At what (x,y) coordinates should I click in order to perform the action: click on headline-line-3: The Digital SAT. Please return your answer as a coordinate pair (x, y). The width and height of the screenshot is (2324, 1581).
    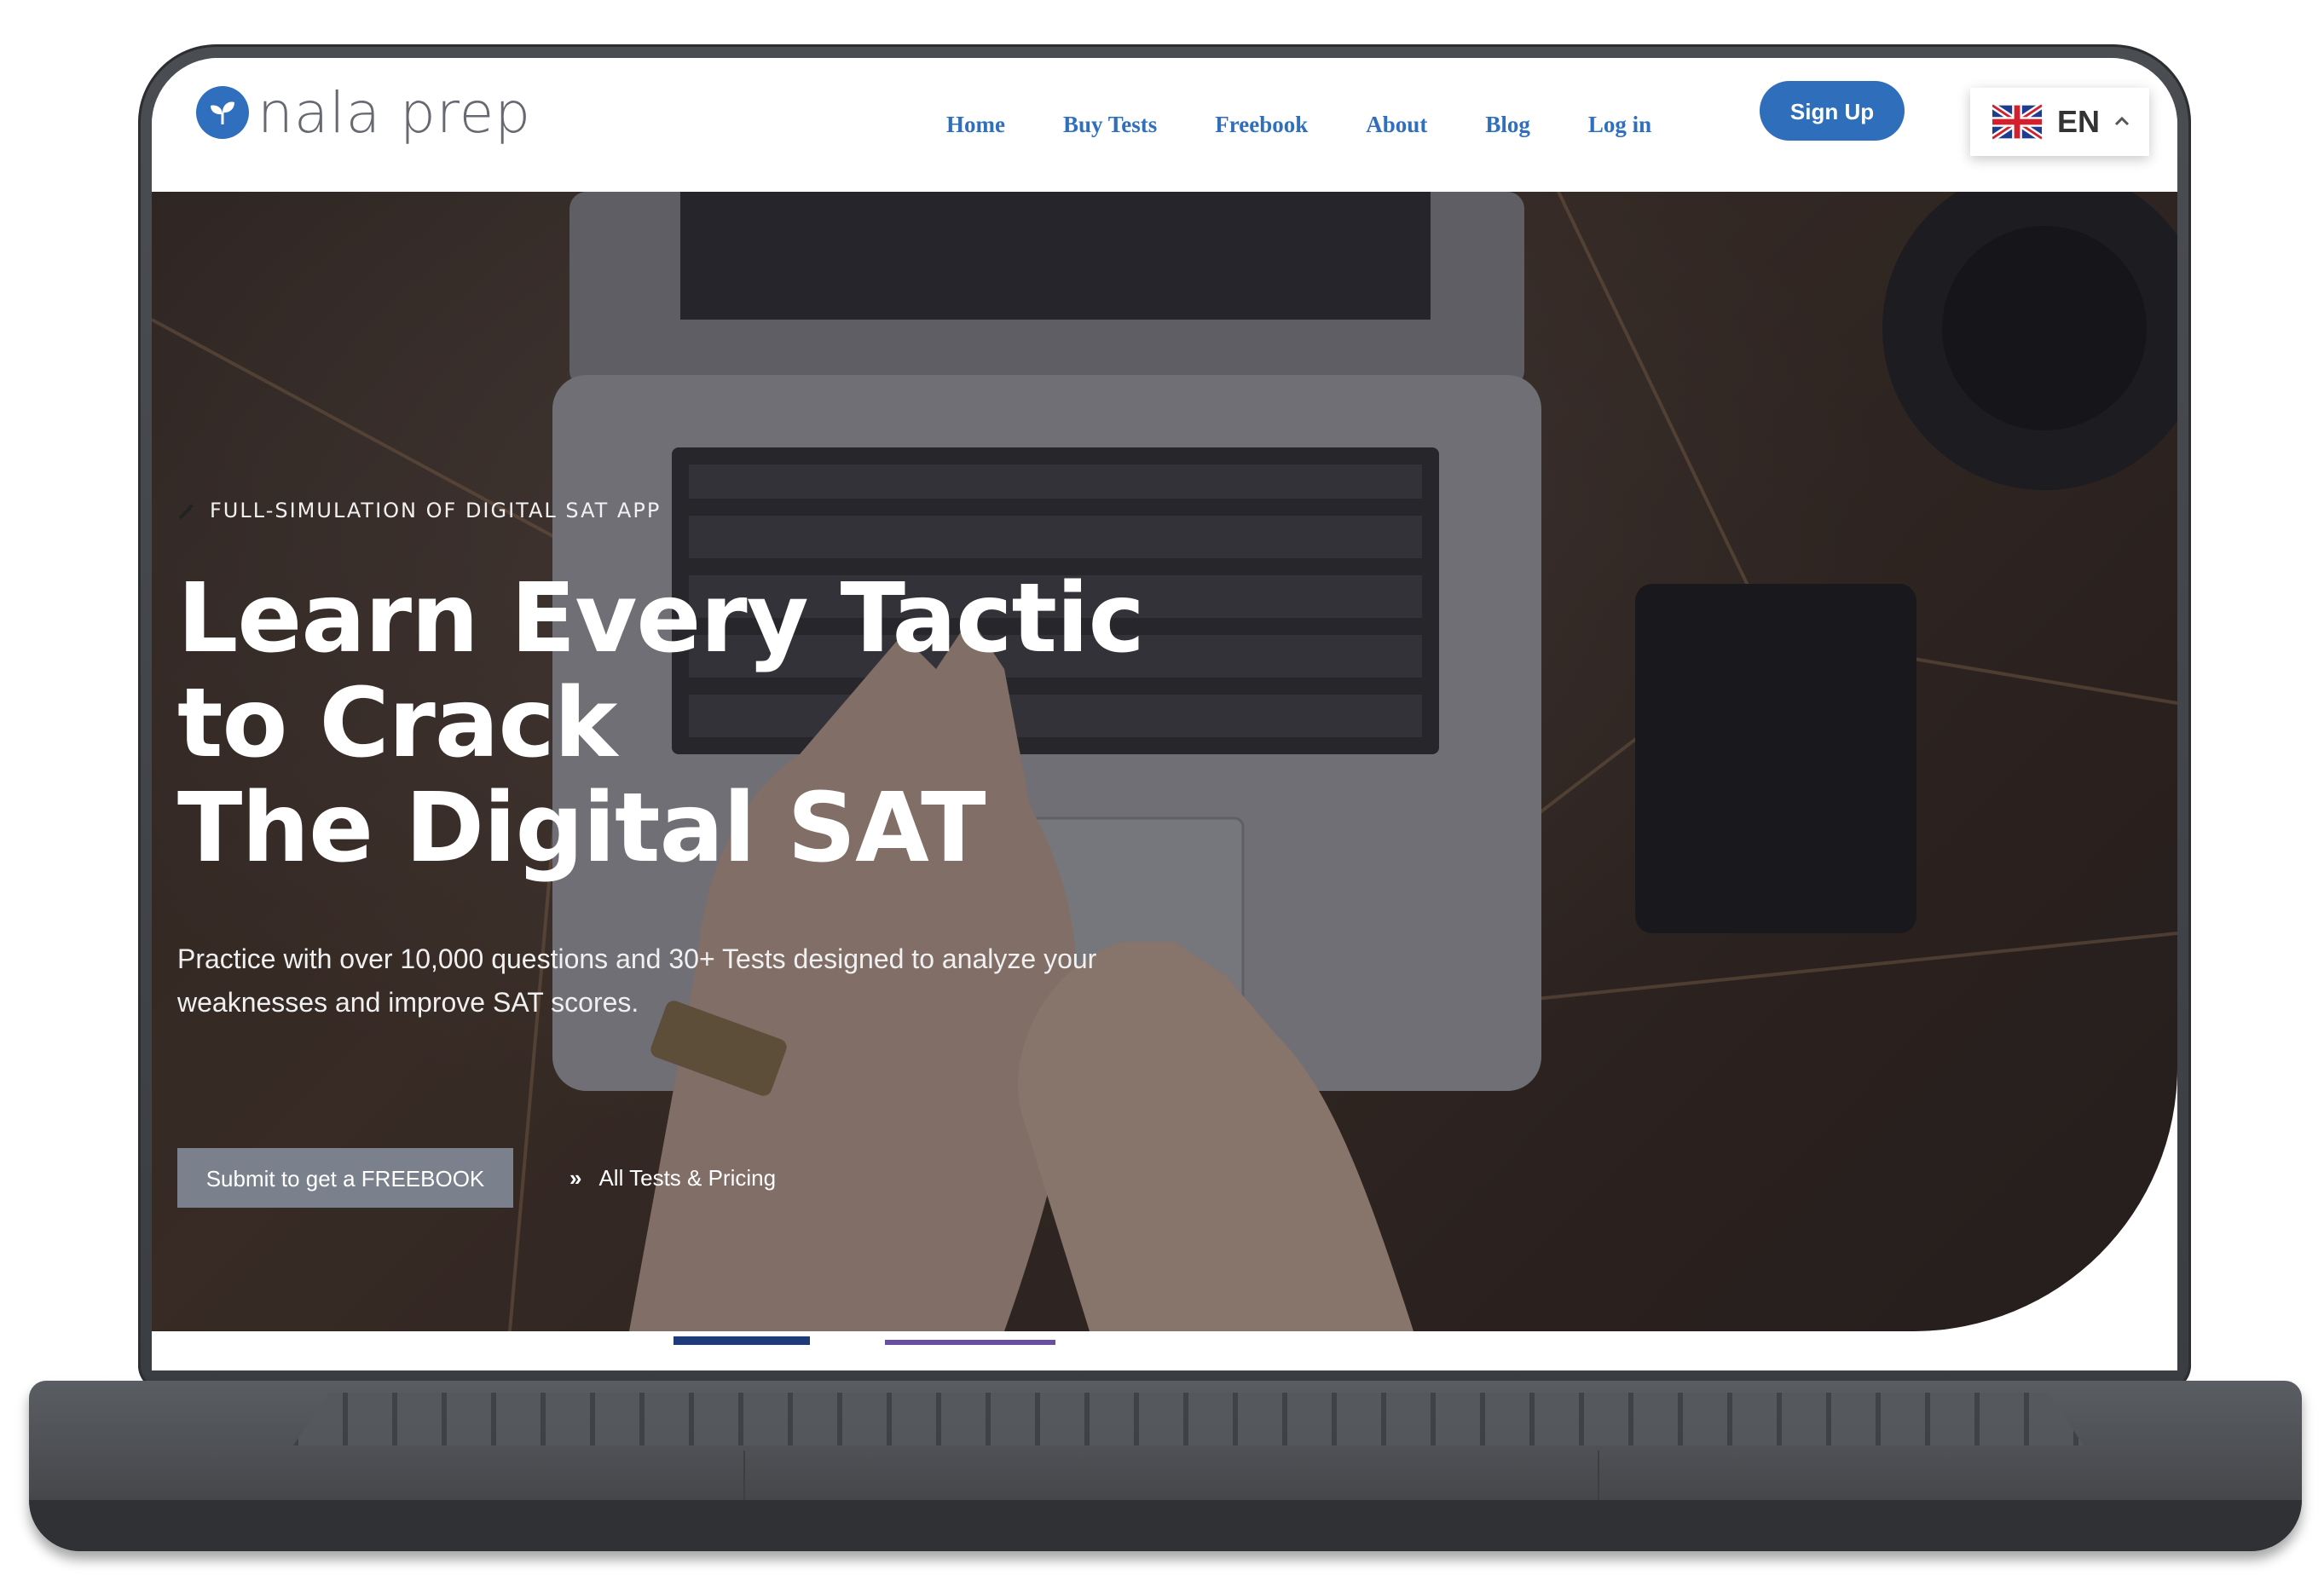
    Looking at the image, I should click on (582, 828).